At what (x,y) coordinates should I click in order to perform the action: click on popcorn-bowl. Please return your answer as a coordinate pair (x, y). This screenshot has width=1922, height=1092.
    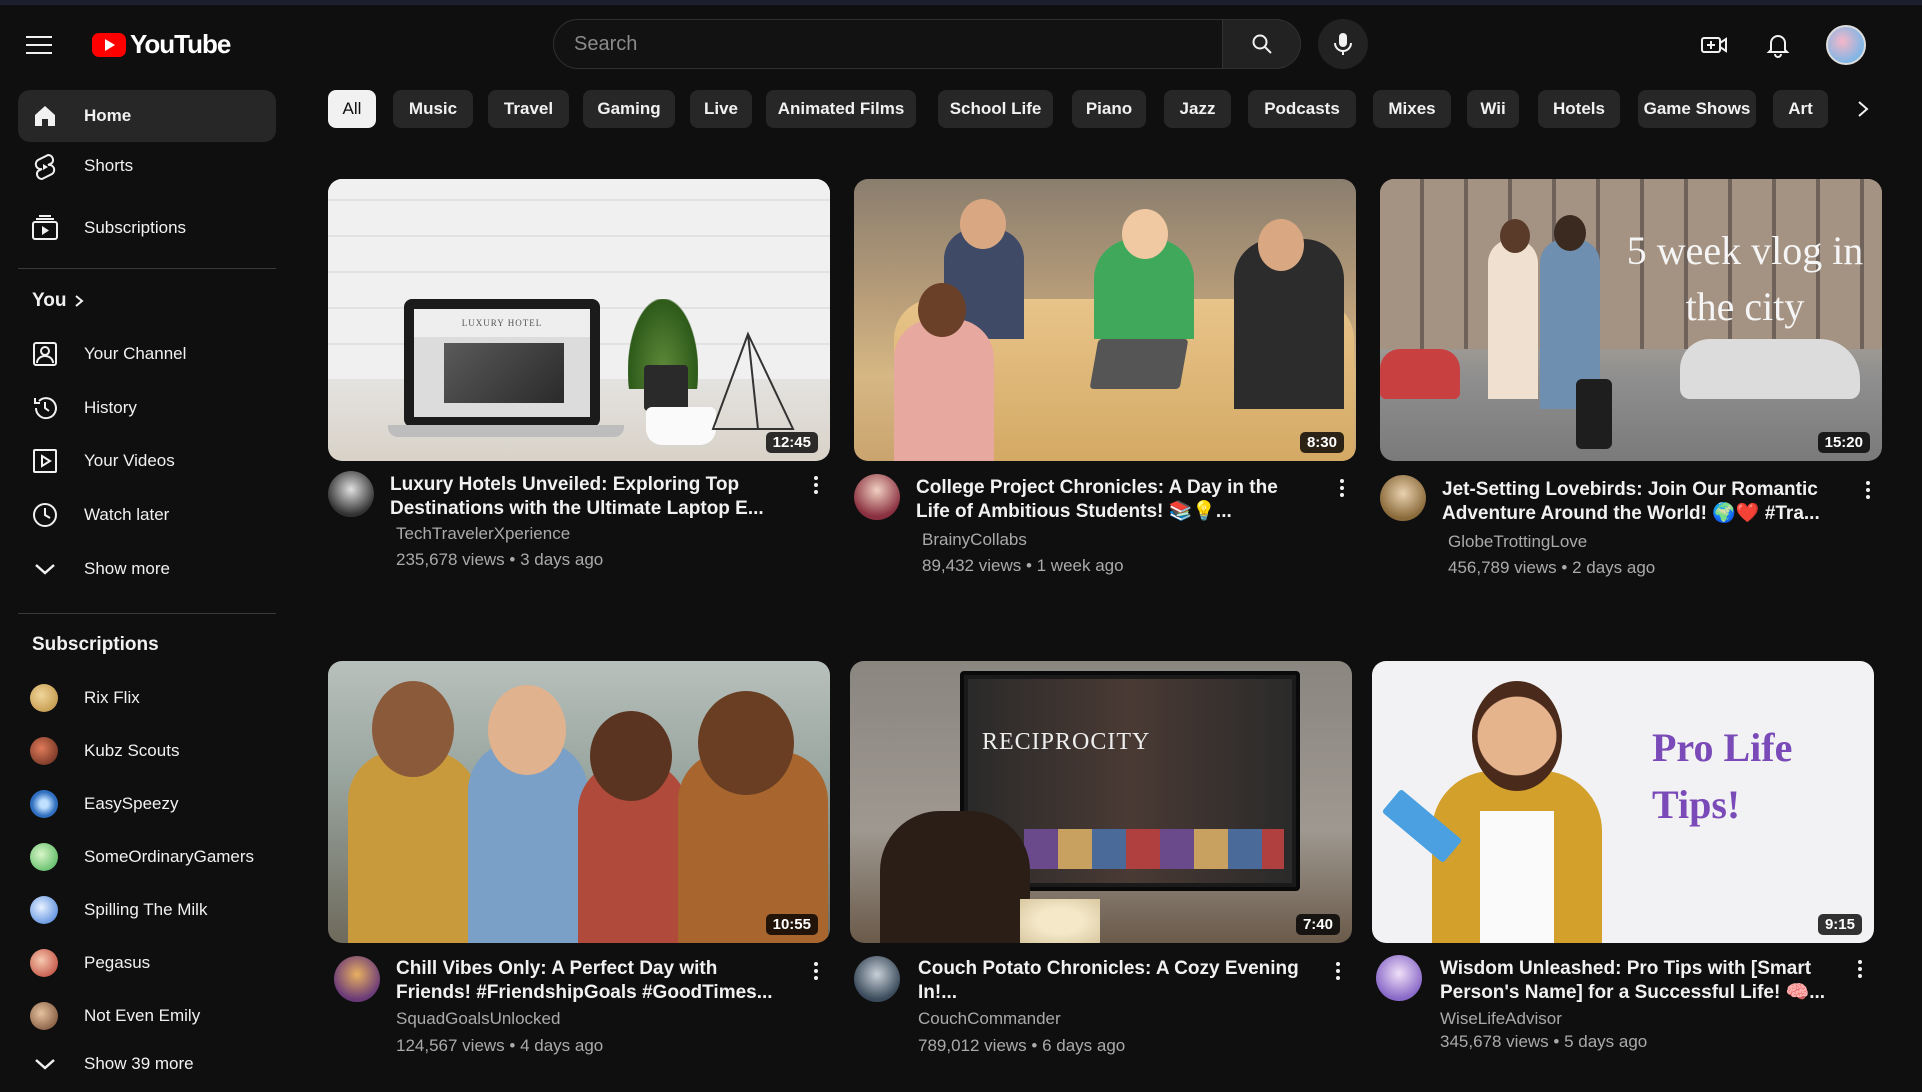
    Looking at the image, I should click on (1060, 921).